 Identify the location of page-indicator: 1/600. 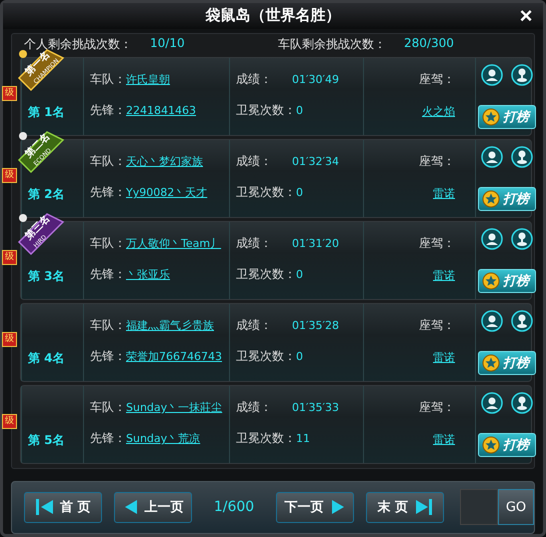
(234, 507).